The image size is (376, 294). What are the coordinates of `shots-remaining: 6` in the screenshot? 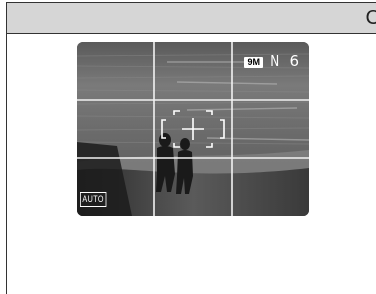 It's located at (294, 61).